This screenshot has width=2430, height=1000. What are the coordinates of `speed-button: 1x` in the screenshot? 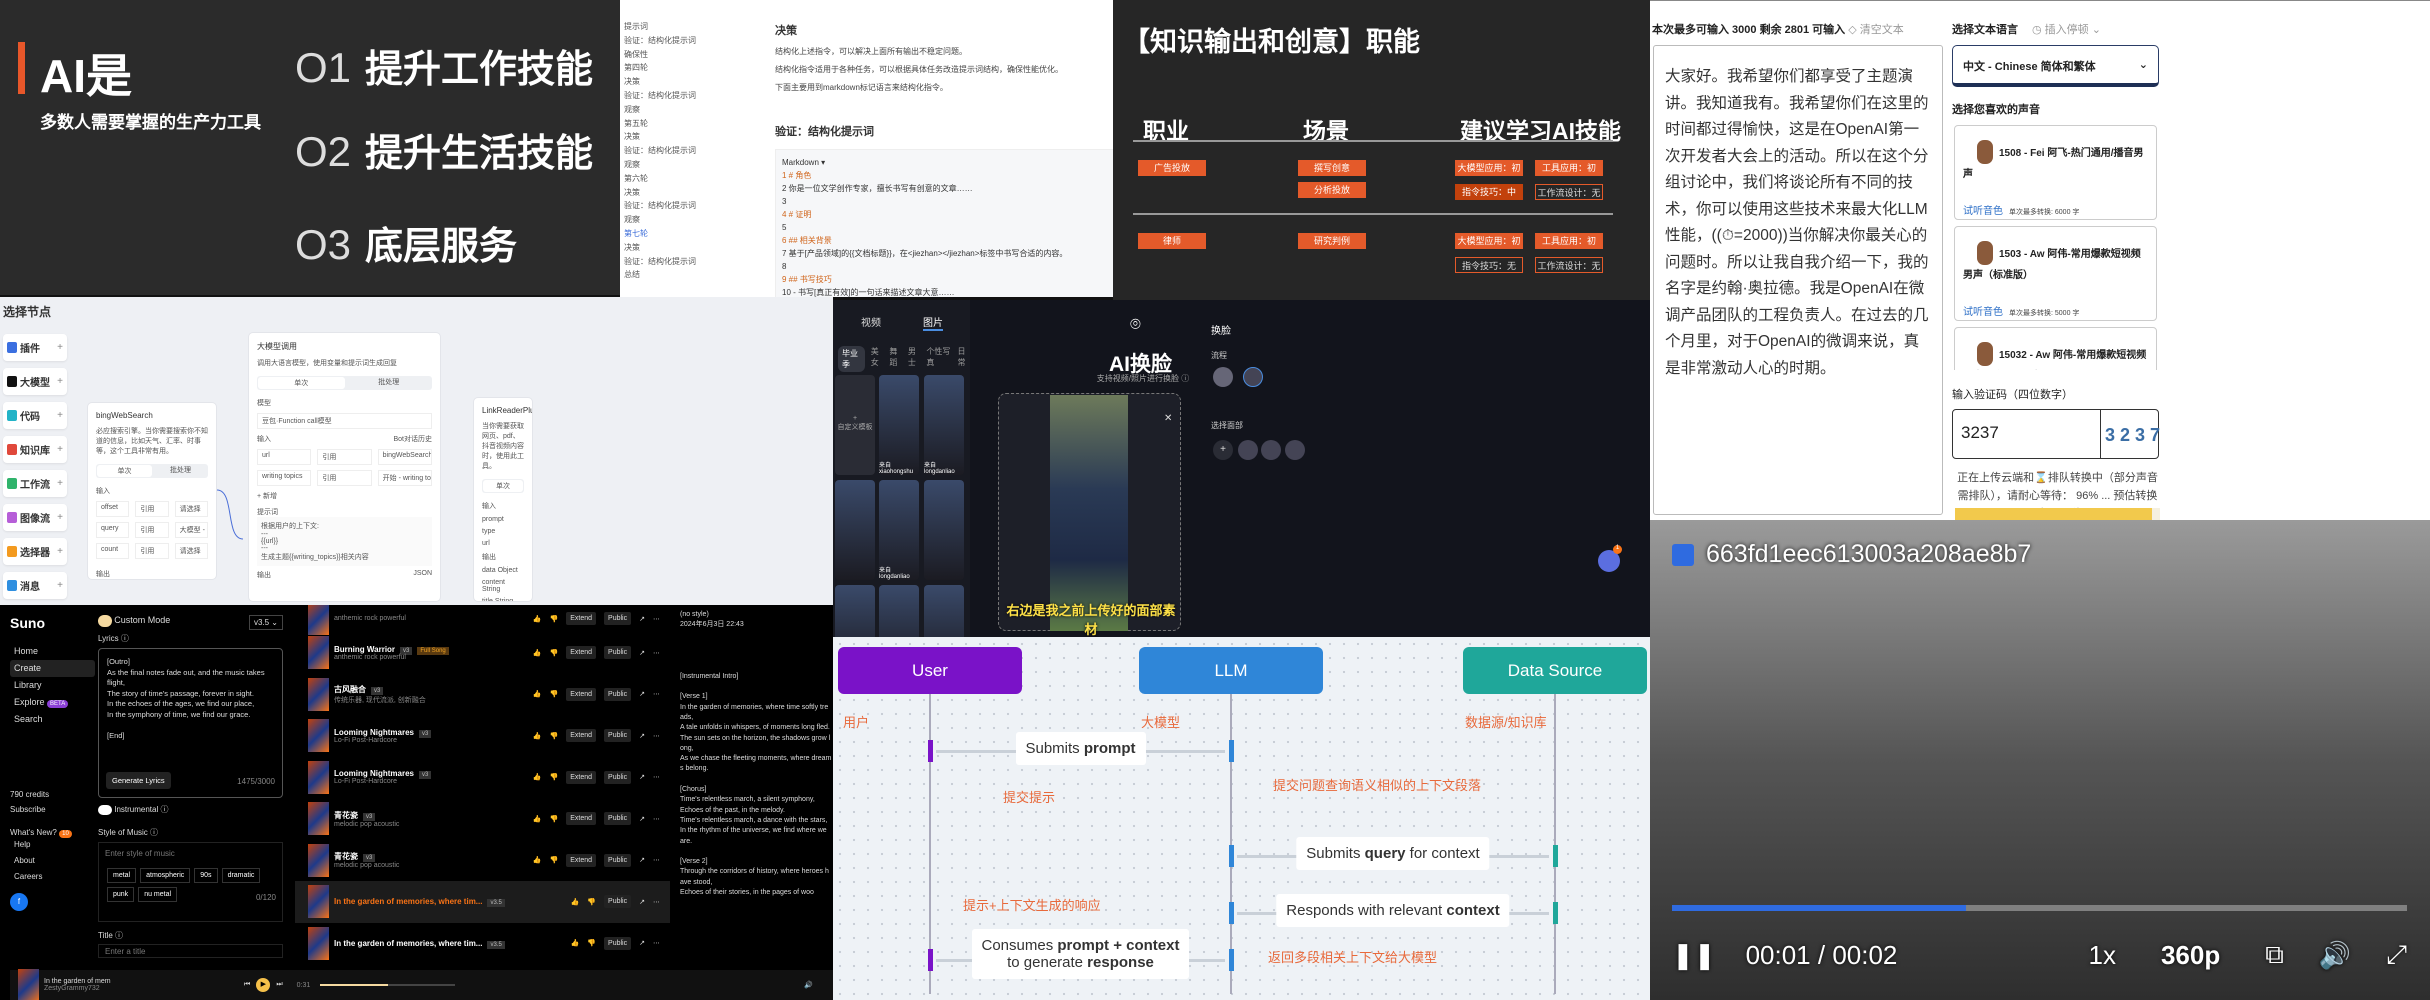 It's located at (2102, 955).